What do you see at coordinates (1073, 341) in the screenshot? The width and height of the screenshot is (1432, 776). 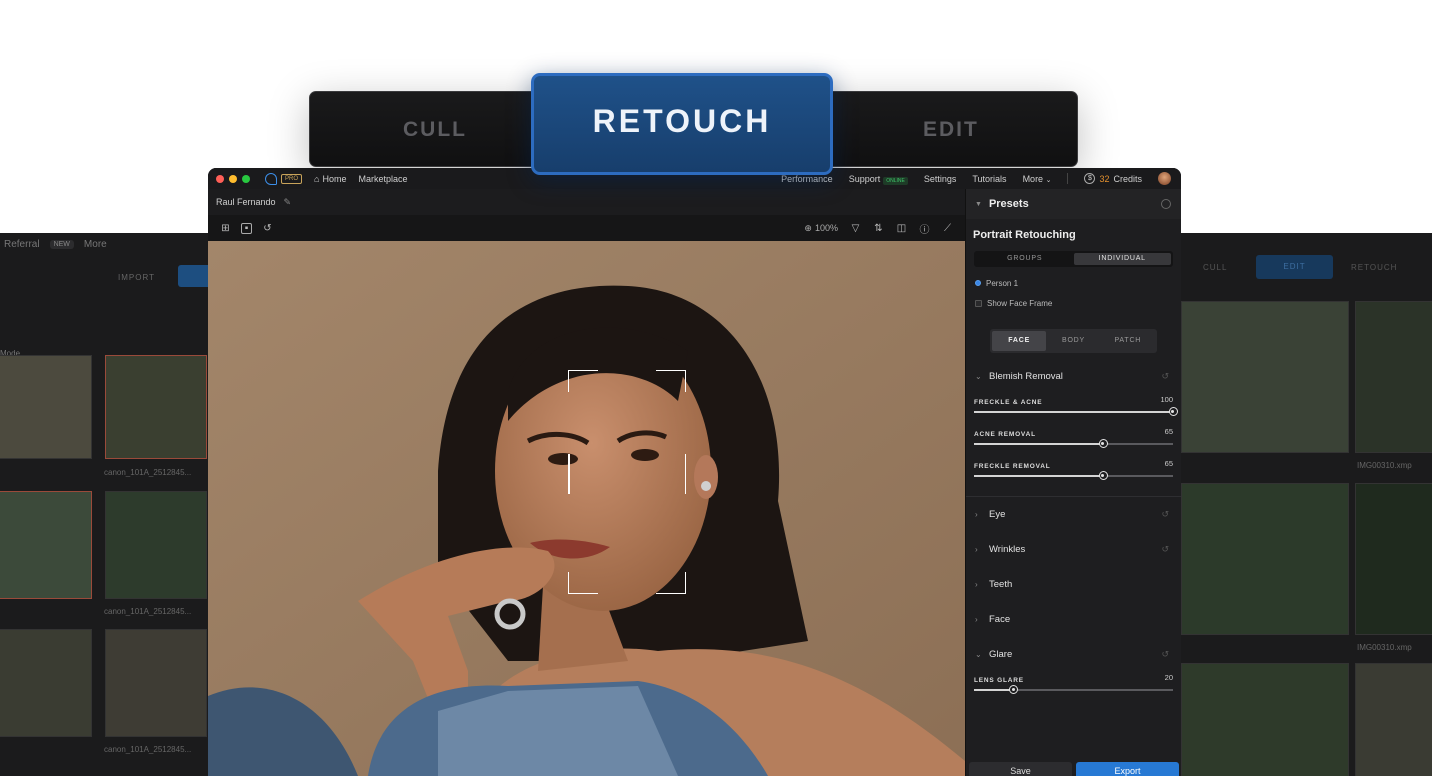 I see `tab-body: BODY` at bounding box center [1073, 341].